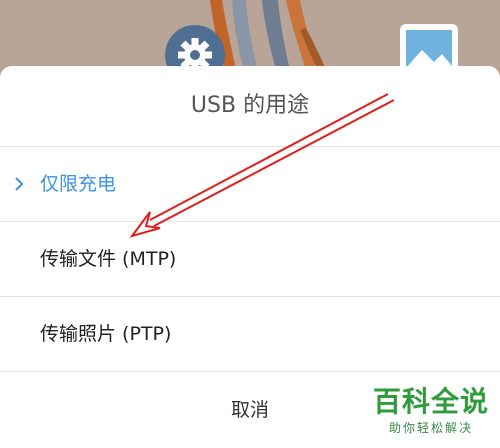  What do you see at coordinates (430, 401) in the screenshot?
I see `watermark-title: 百科全说` at bounding box center [430, 401].